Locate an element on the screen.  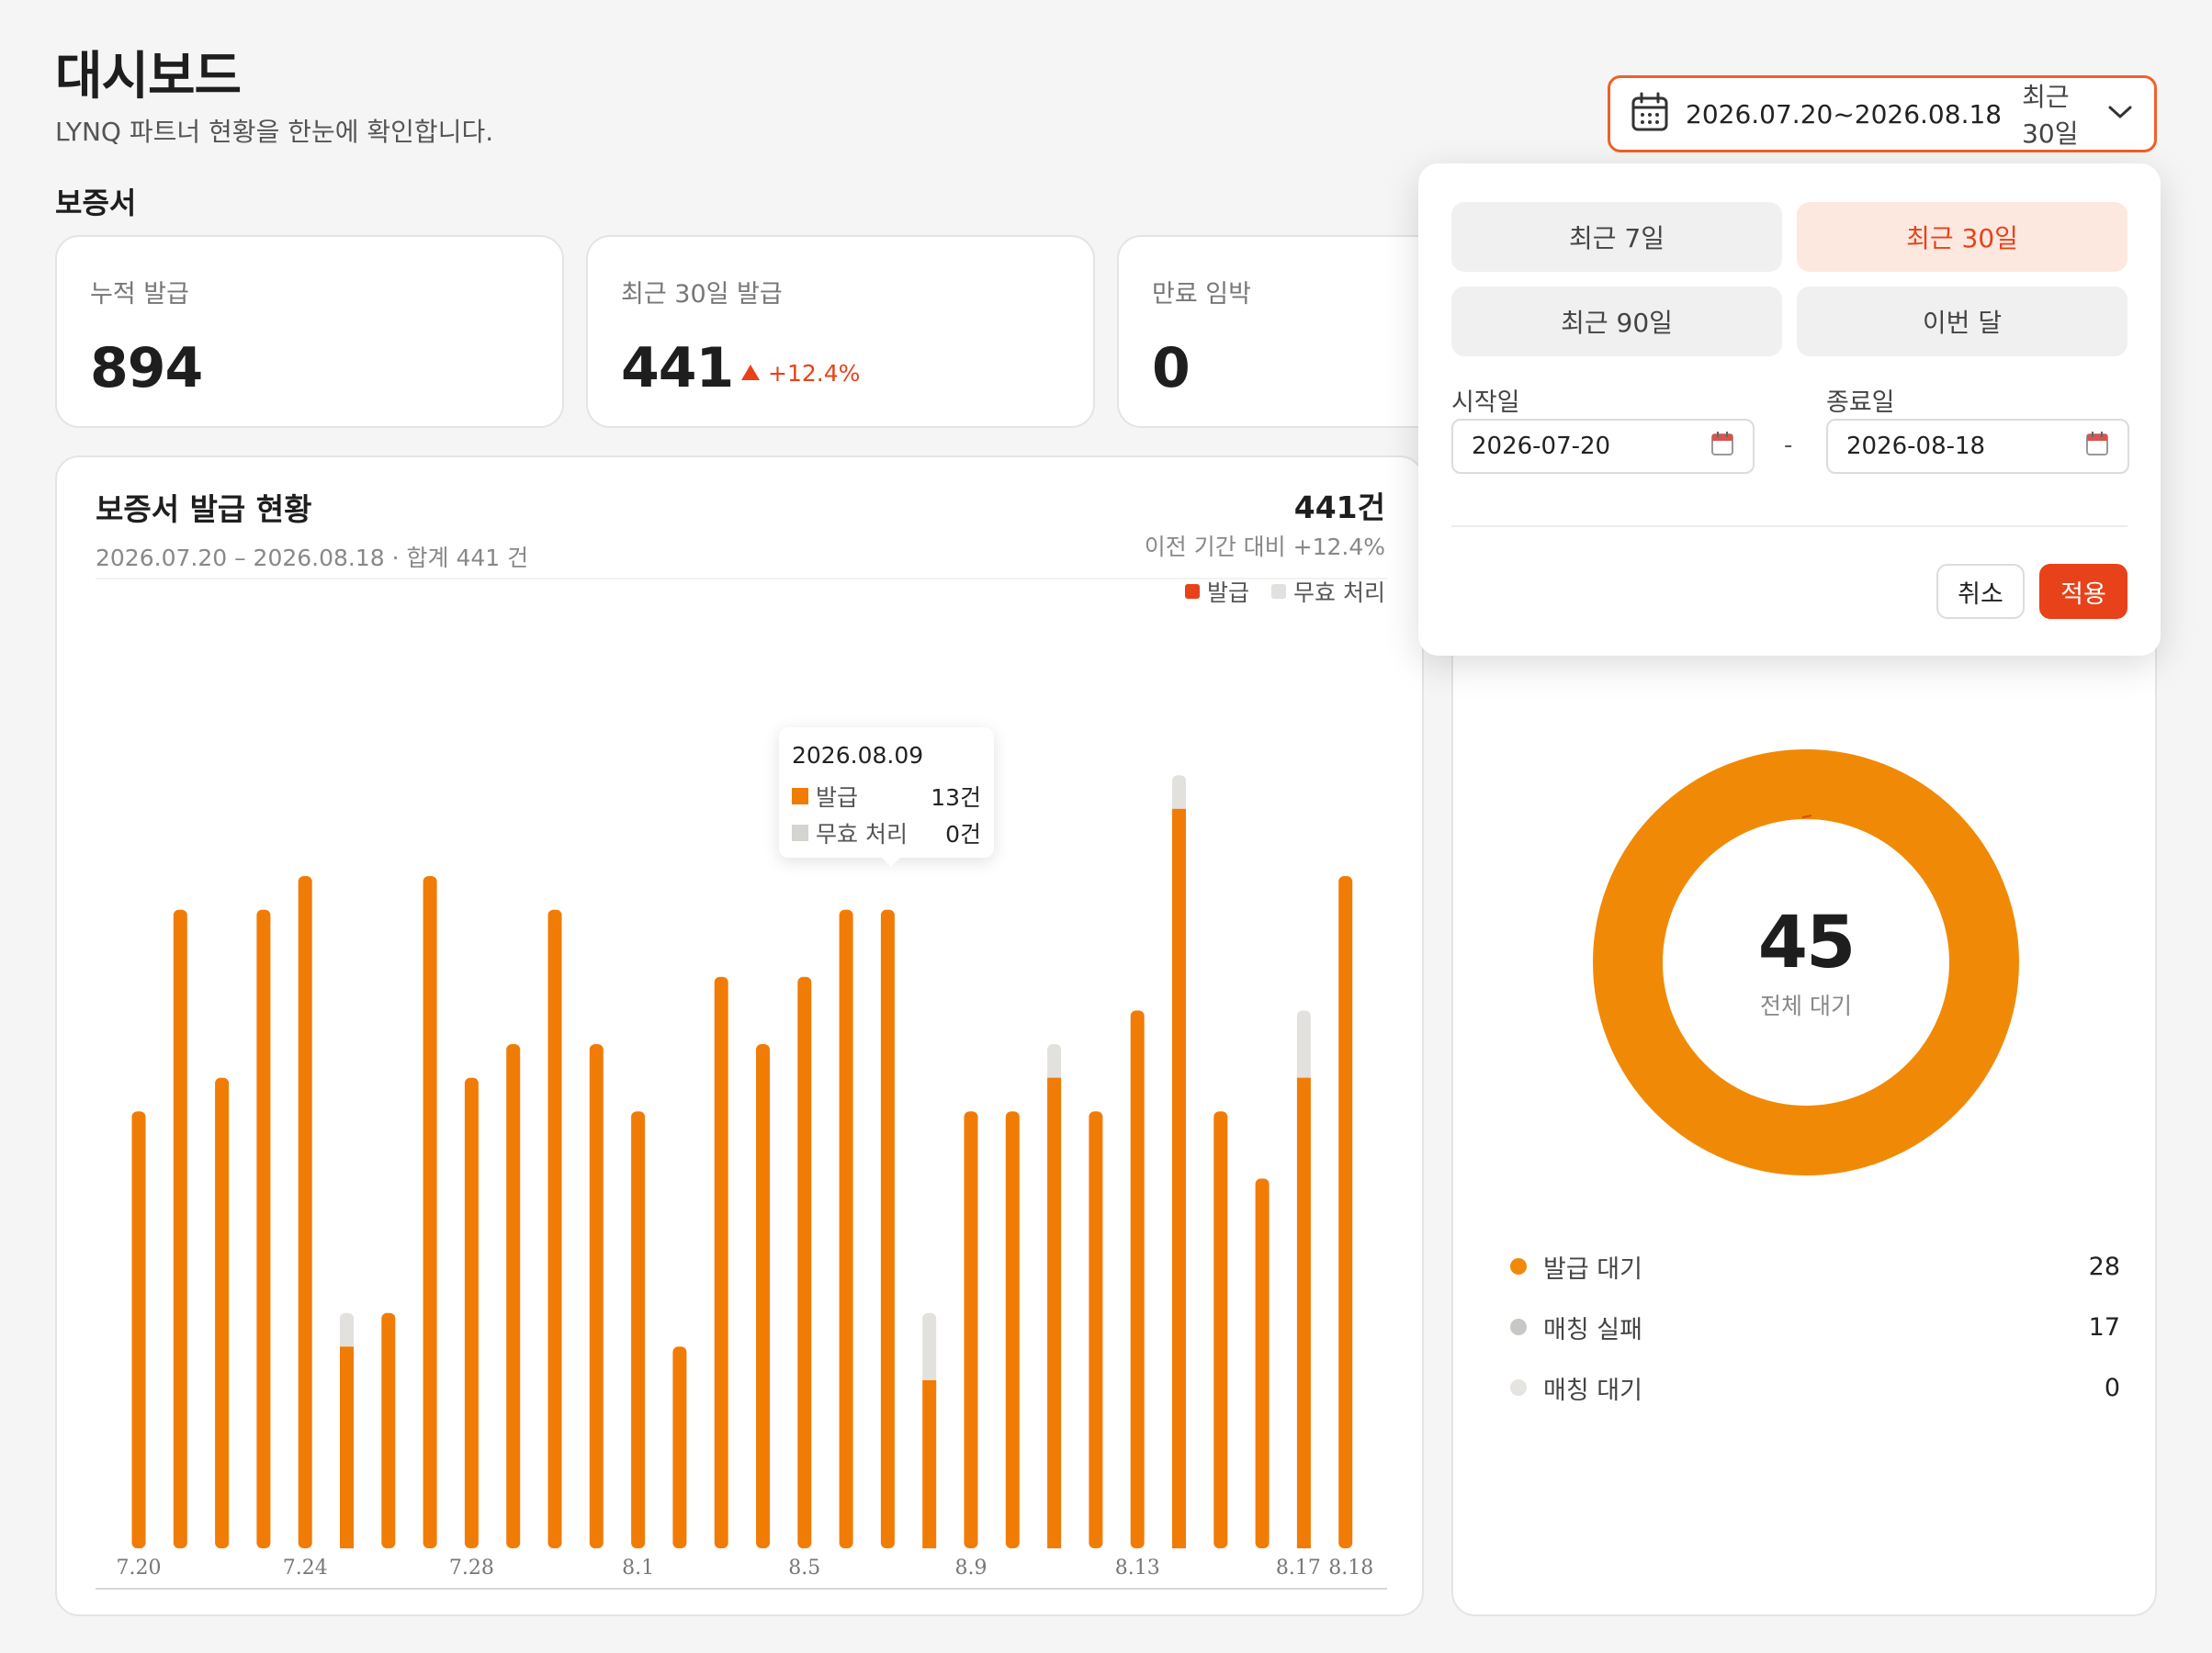
preset-this-month: 이번 달 is located at coordinates (1962, 321).